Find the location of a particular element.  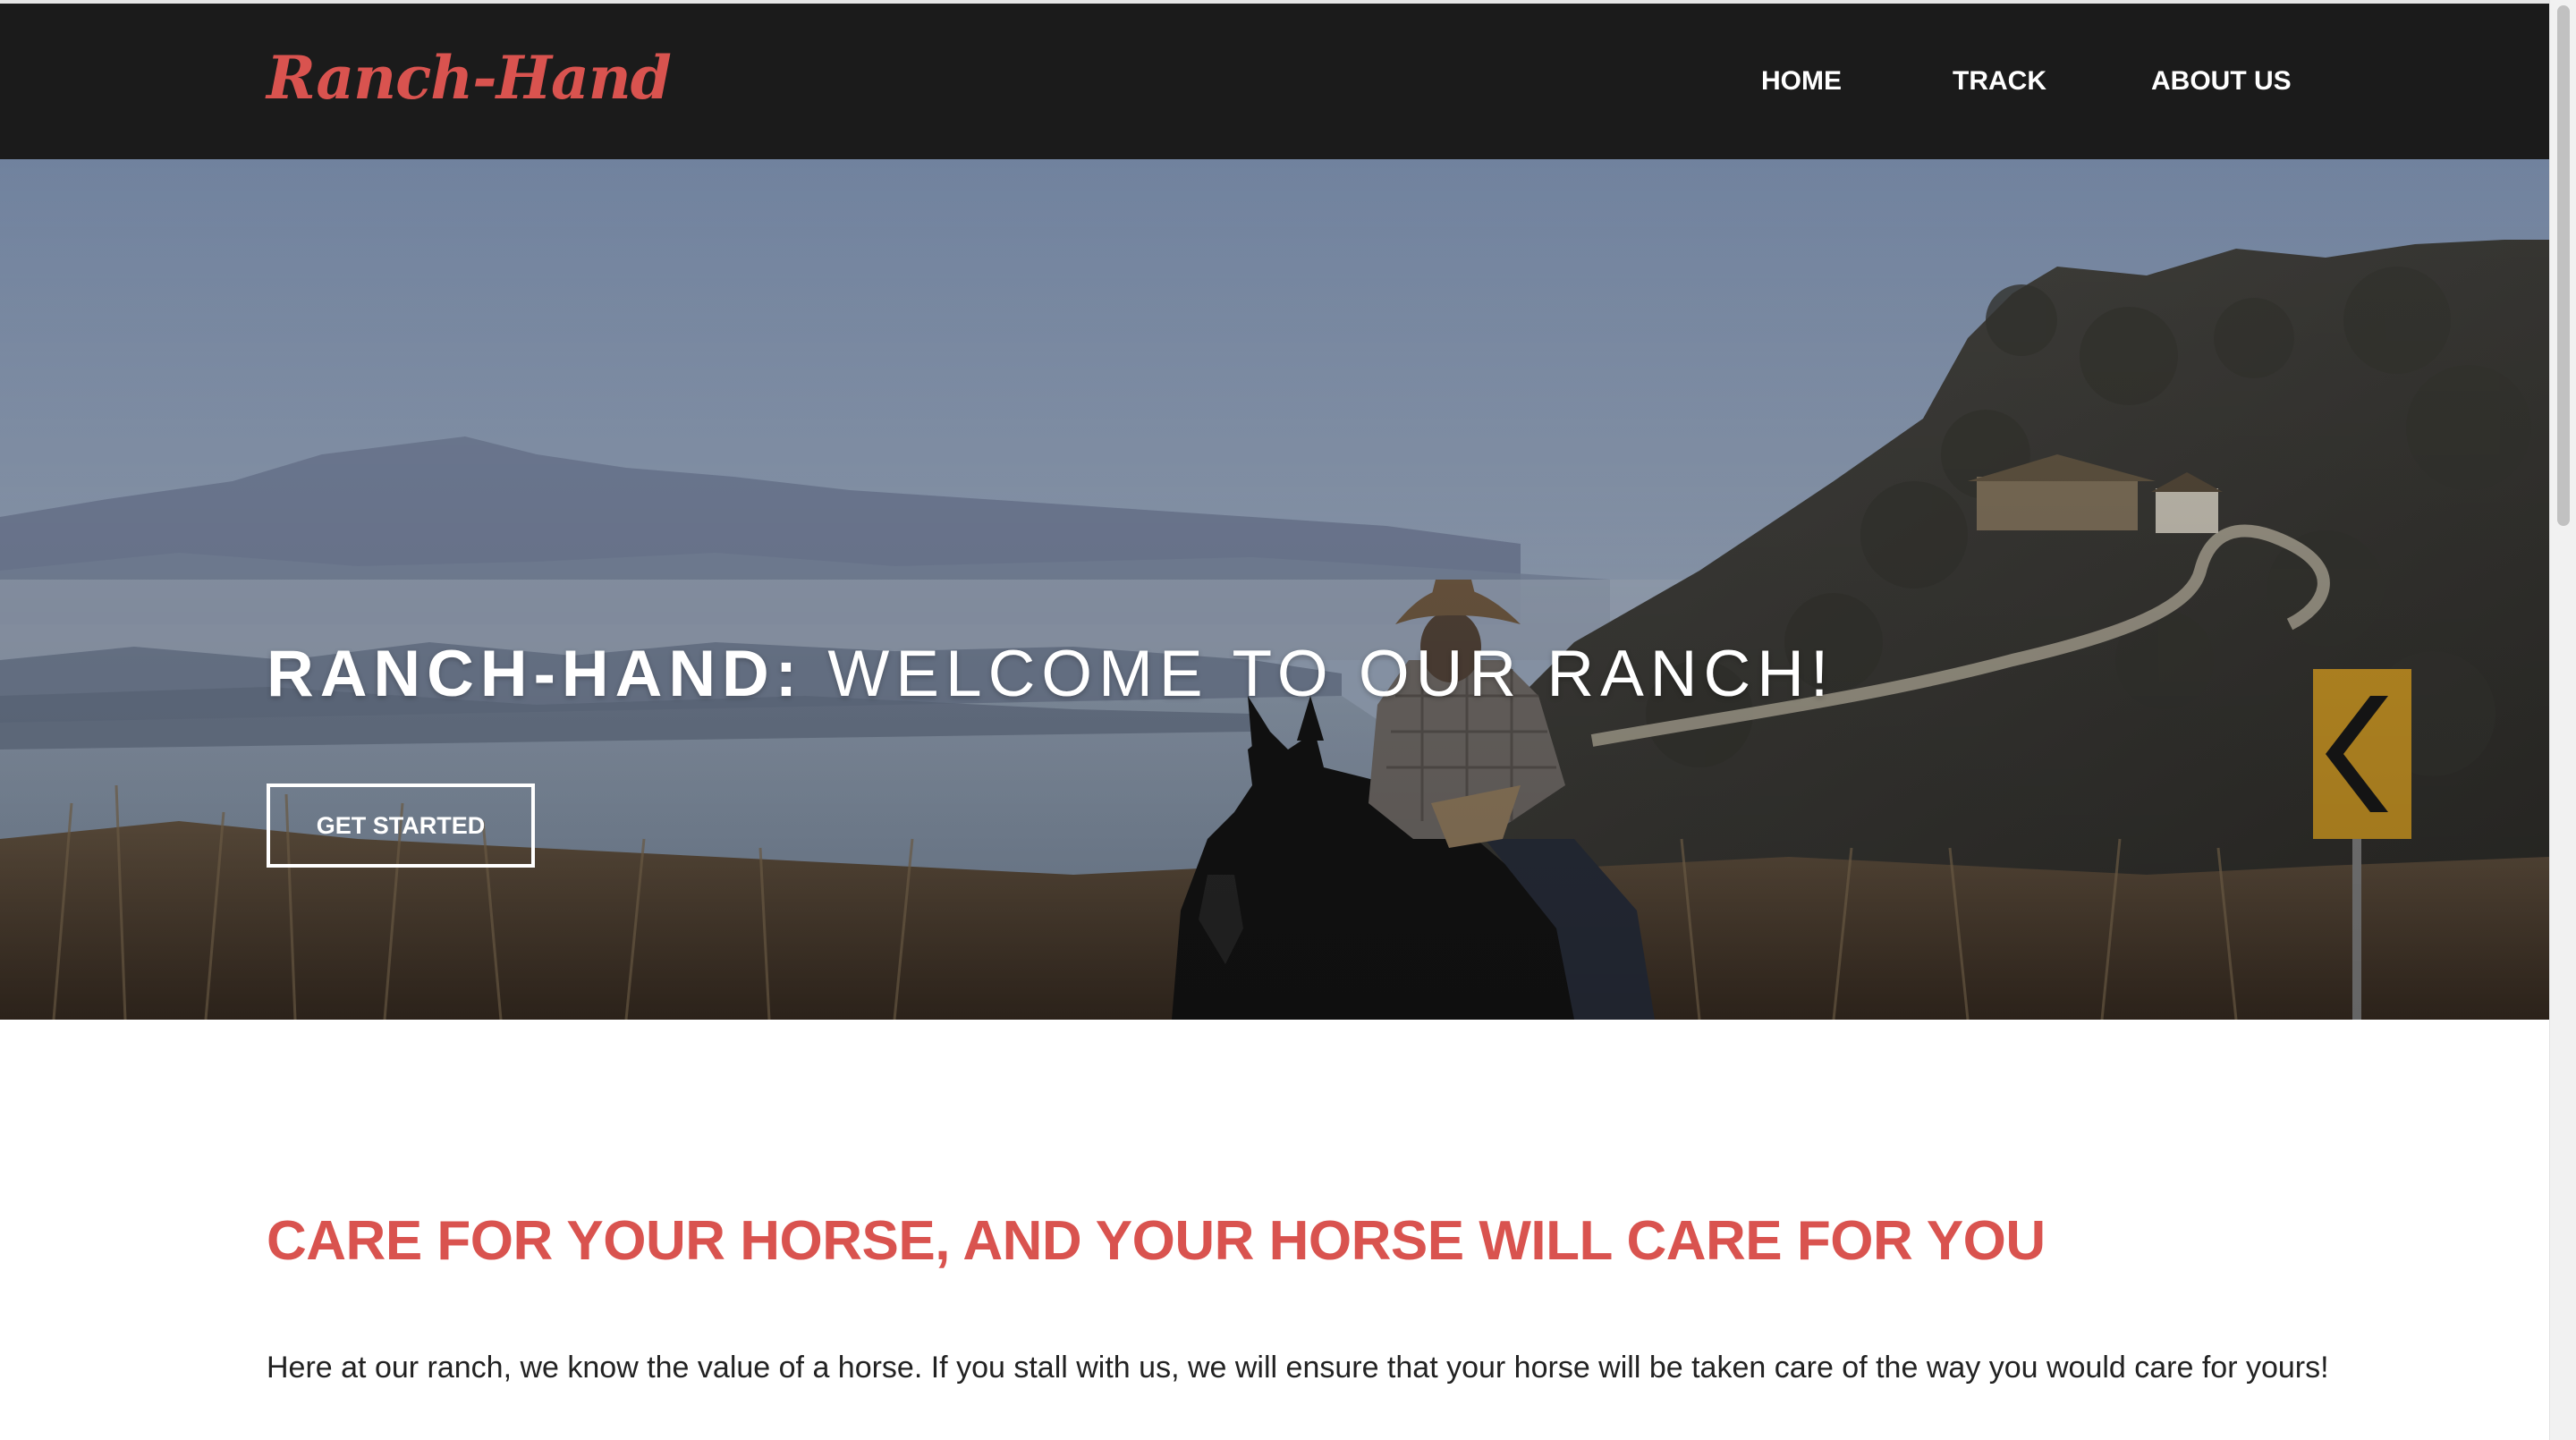

nav-link-about-us: ABOUT US is located at coordinates (2221, 82).